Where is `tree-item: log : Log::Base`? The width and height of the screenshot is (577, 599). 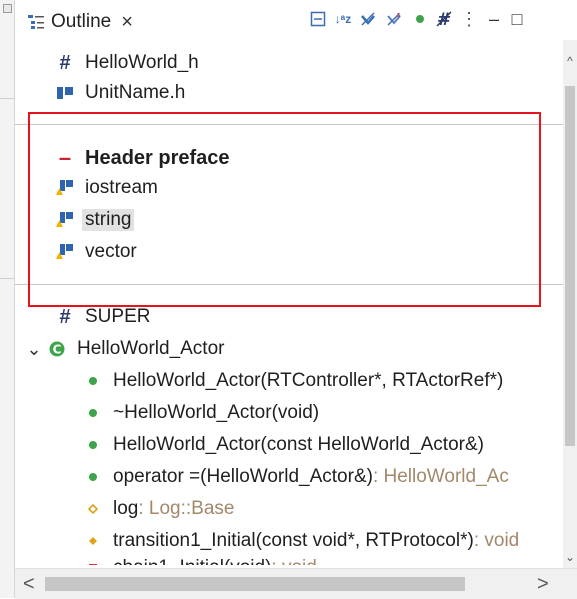 tree-item: log : Log::Base is located at coordinates (158, 509).